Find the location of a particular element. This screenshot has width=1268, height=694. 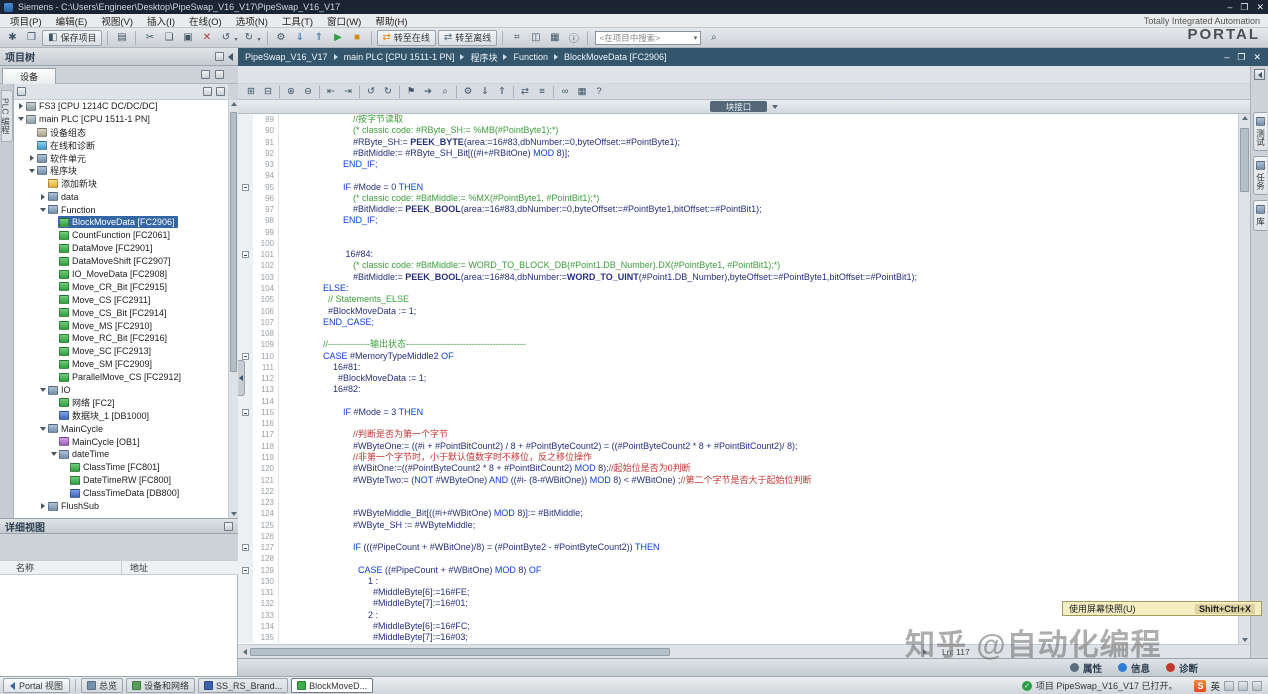

expand-task-cards-button is located at coordinates (1259, 74).